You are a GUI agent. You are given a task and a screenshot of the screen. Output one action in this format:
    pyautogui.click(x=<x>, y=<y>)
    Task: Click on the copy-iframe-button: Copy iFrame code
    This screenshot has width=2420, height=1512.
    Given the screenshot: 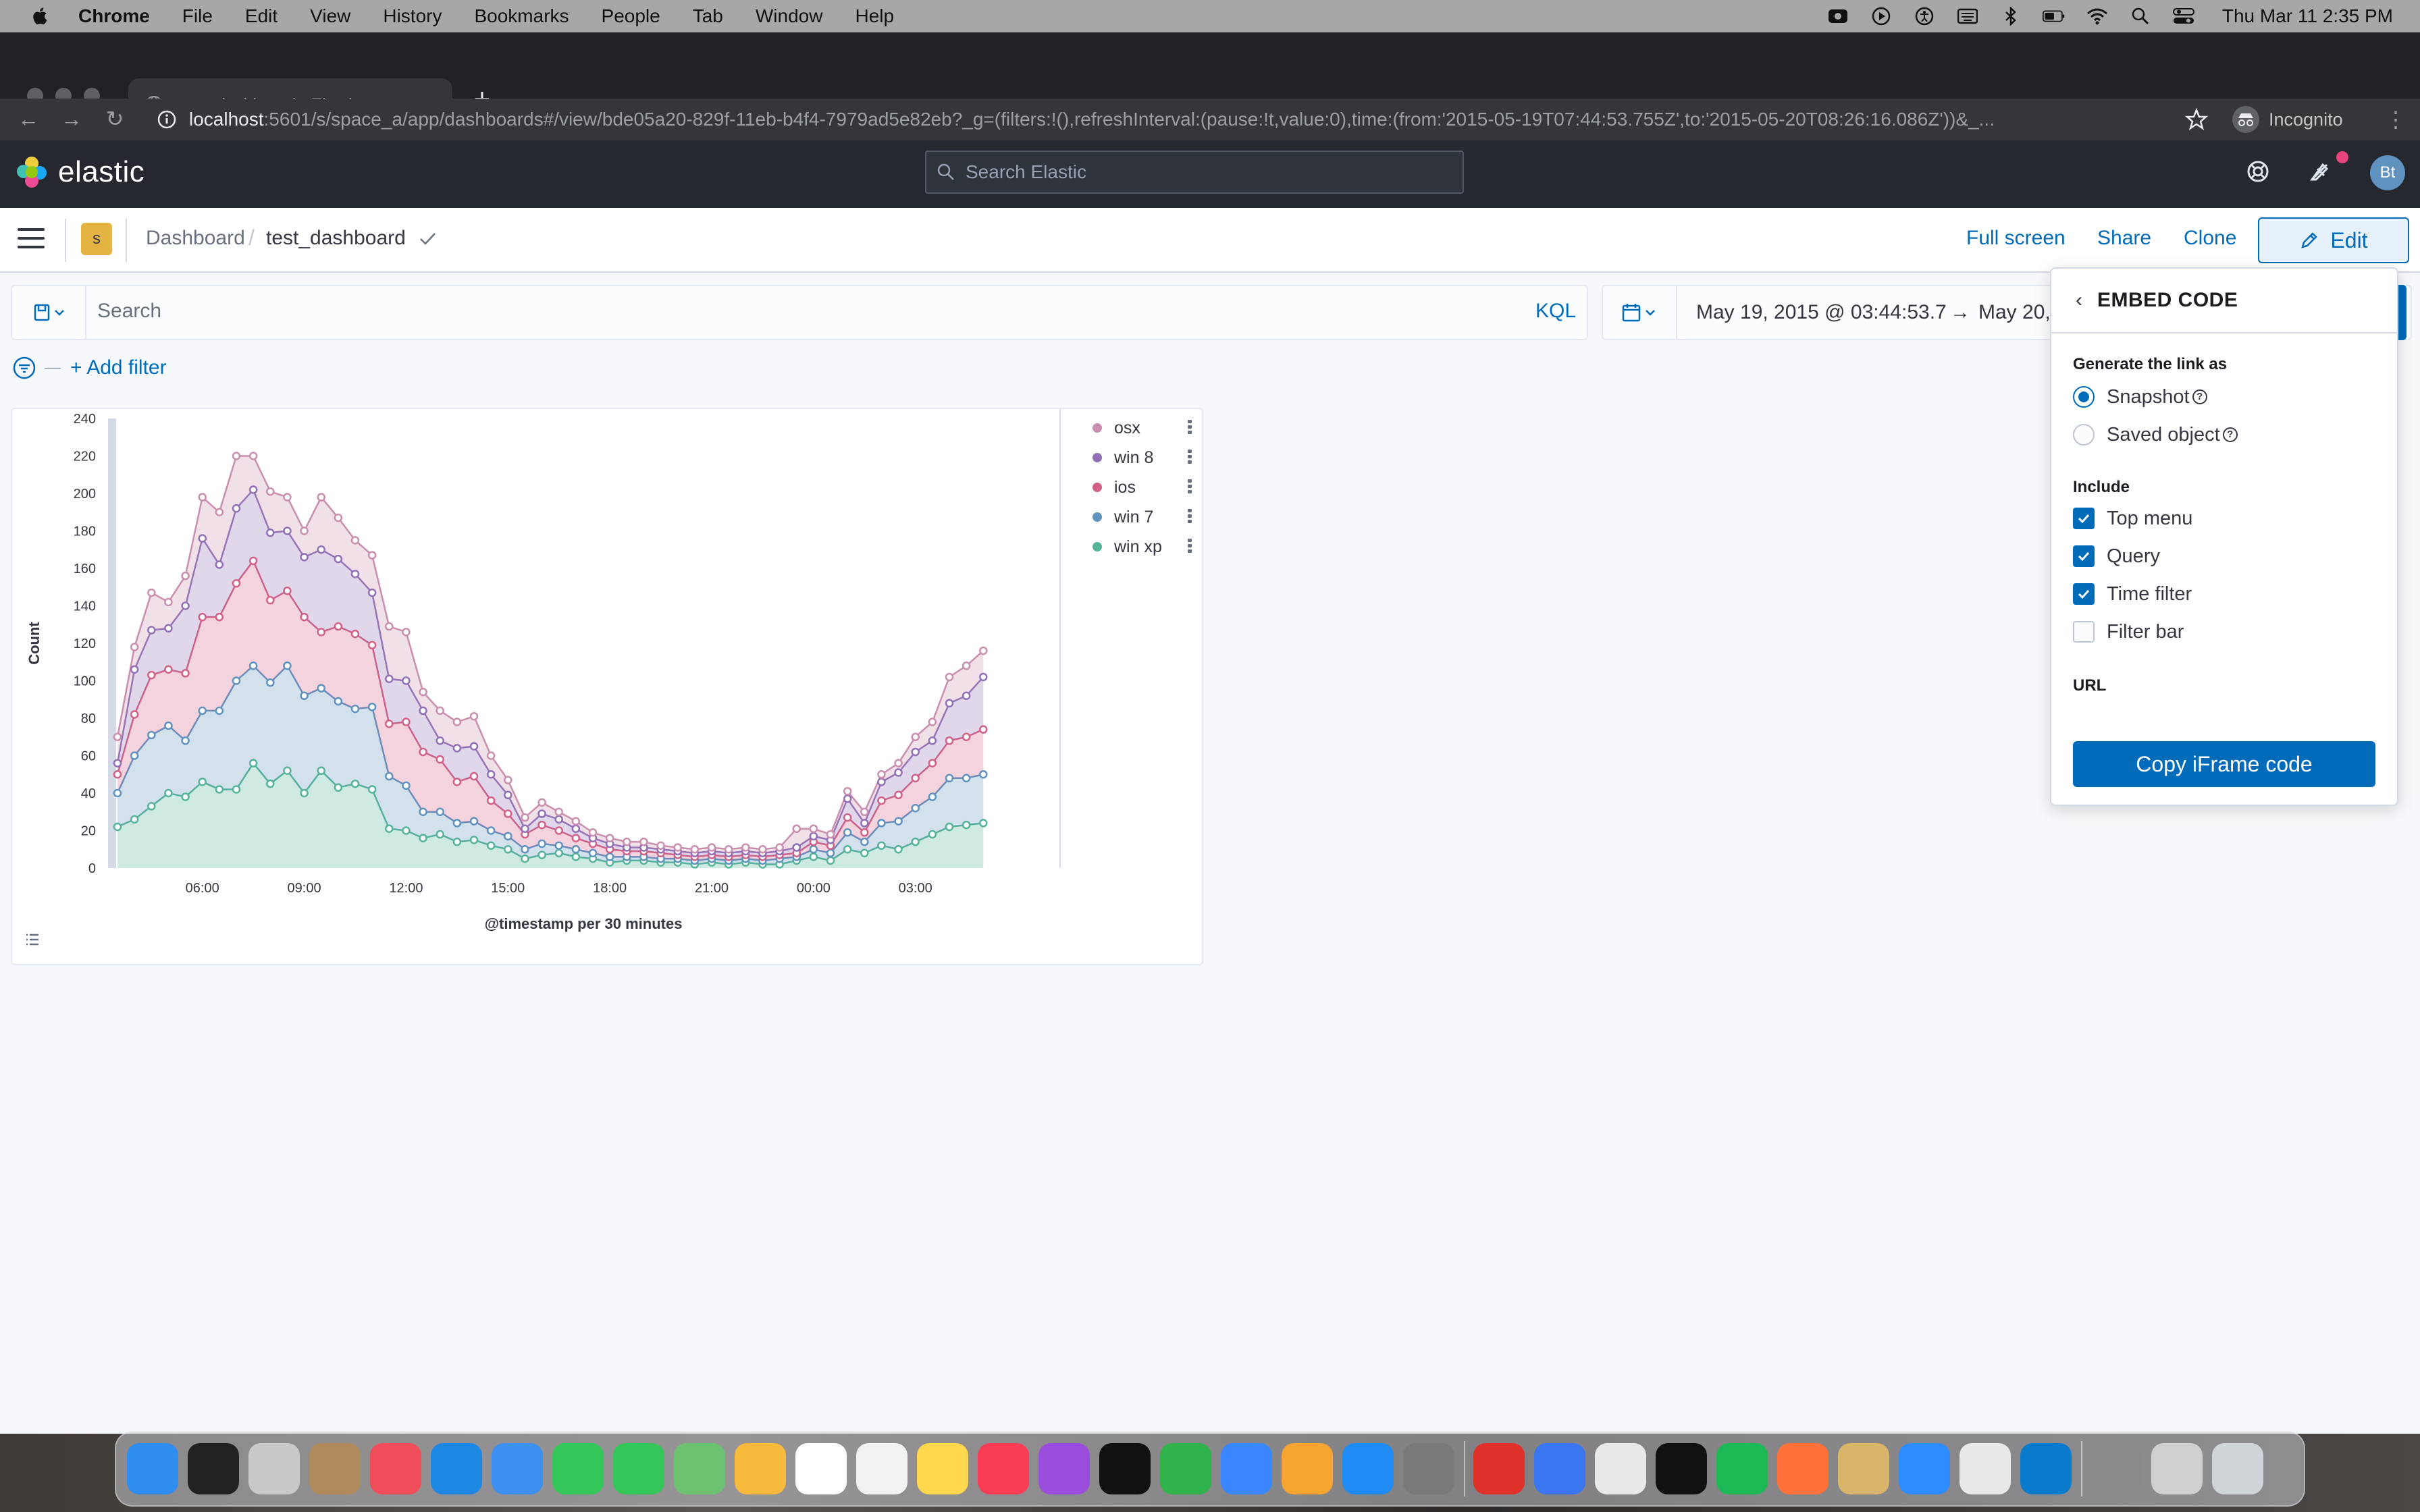 What is the action you would take?
    pyautogui.click(x=2224, y=764)
    